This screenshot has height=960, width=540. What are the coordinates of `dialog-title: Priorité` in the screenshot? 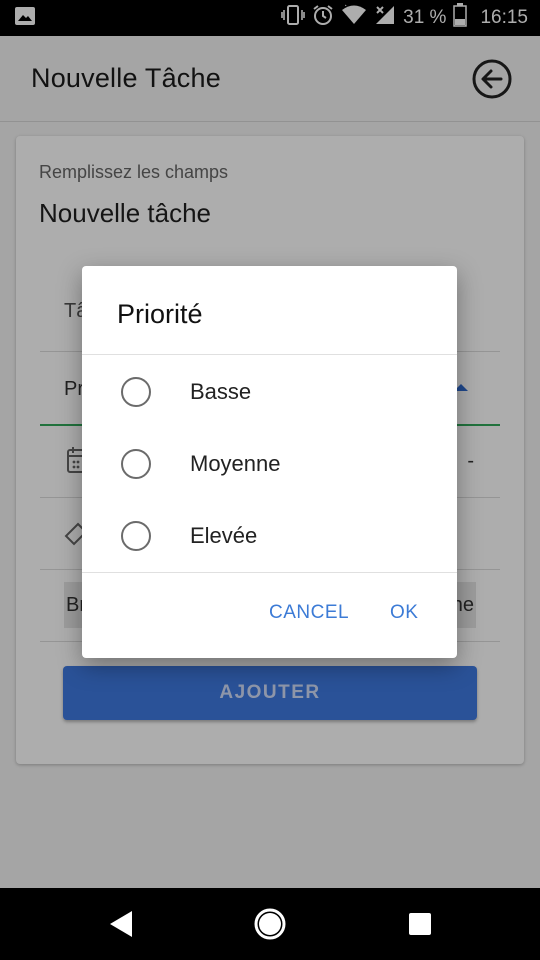 It's located at (160, 314).